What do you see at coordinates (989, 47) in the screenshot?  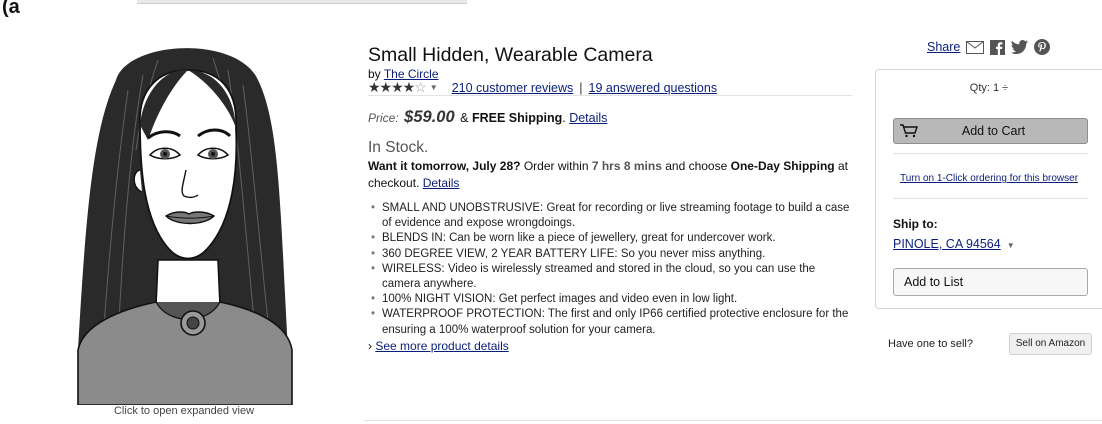 I see `share-row: Share` at bounding box center [989, 47].